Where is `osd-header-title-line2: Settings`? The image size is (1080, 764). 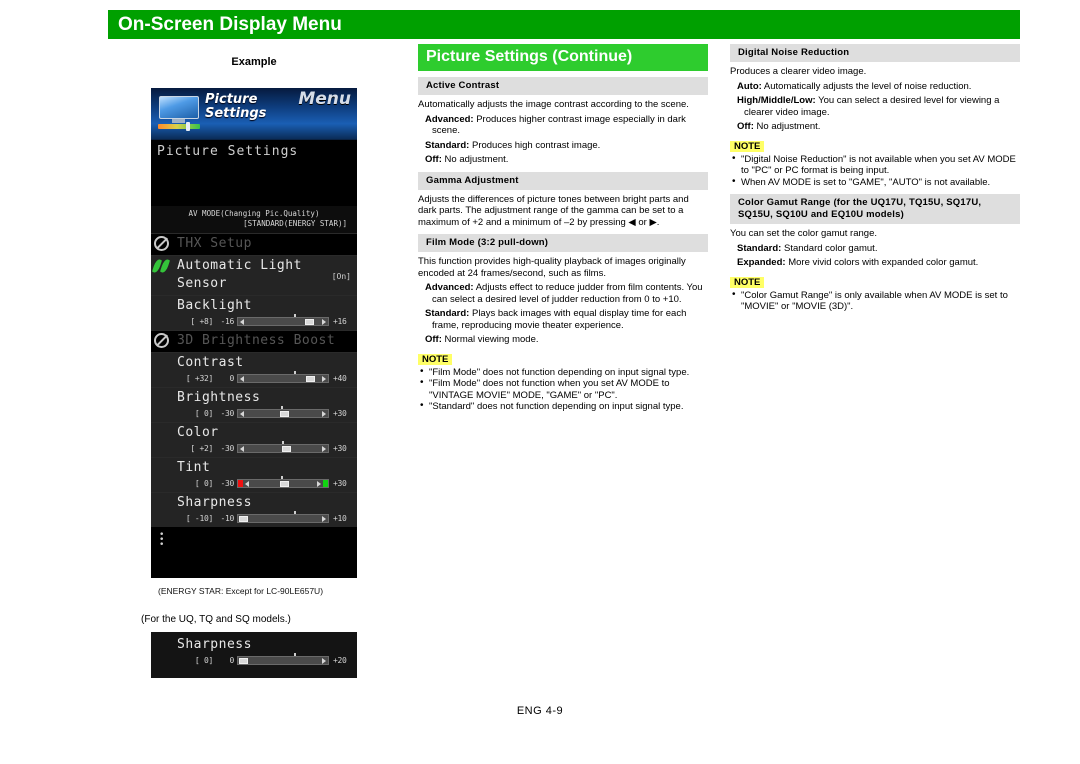 osd-header-title-line2: Settings is located at coordinates (236, 113).